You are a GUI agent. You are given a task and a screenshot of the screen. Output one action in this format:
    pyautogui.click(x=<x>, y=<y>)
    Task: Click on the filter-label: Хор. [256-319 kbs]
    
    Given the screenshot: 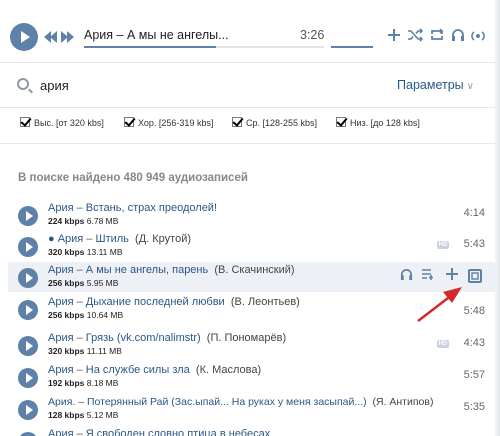 What is the action you would take?
    pyautogui.click(x=176, y=123)
    